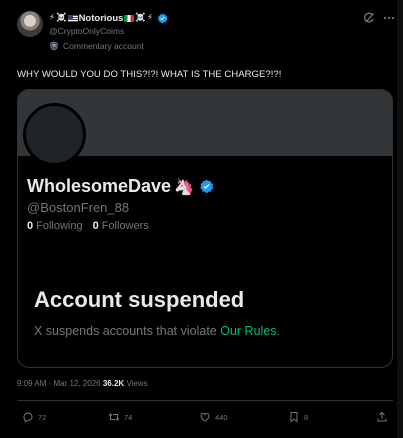  What do you see at coordinates (72, 18) in the screenshot?
I see `us-flag-icon` at bounding box center [72, 18].